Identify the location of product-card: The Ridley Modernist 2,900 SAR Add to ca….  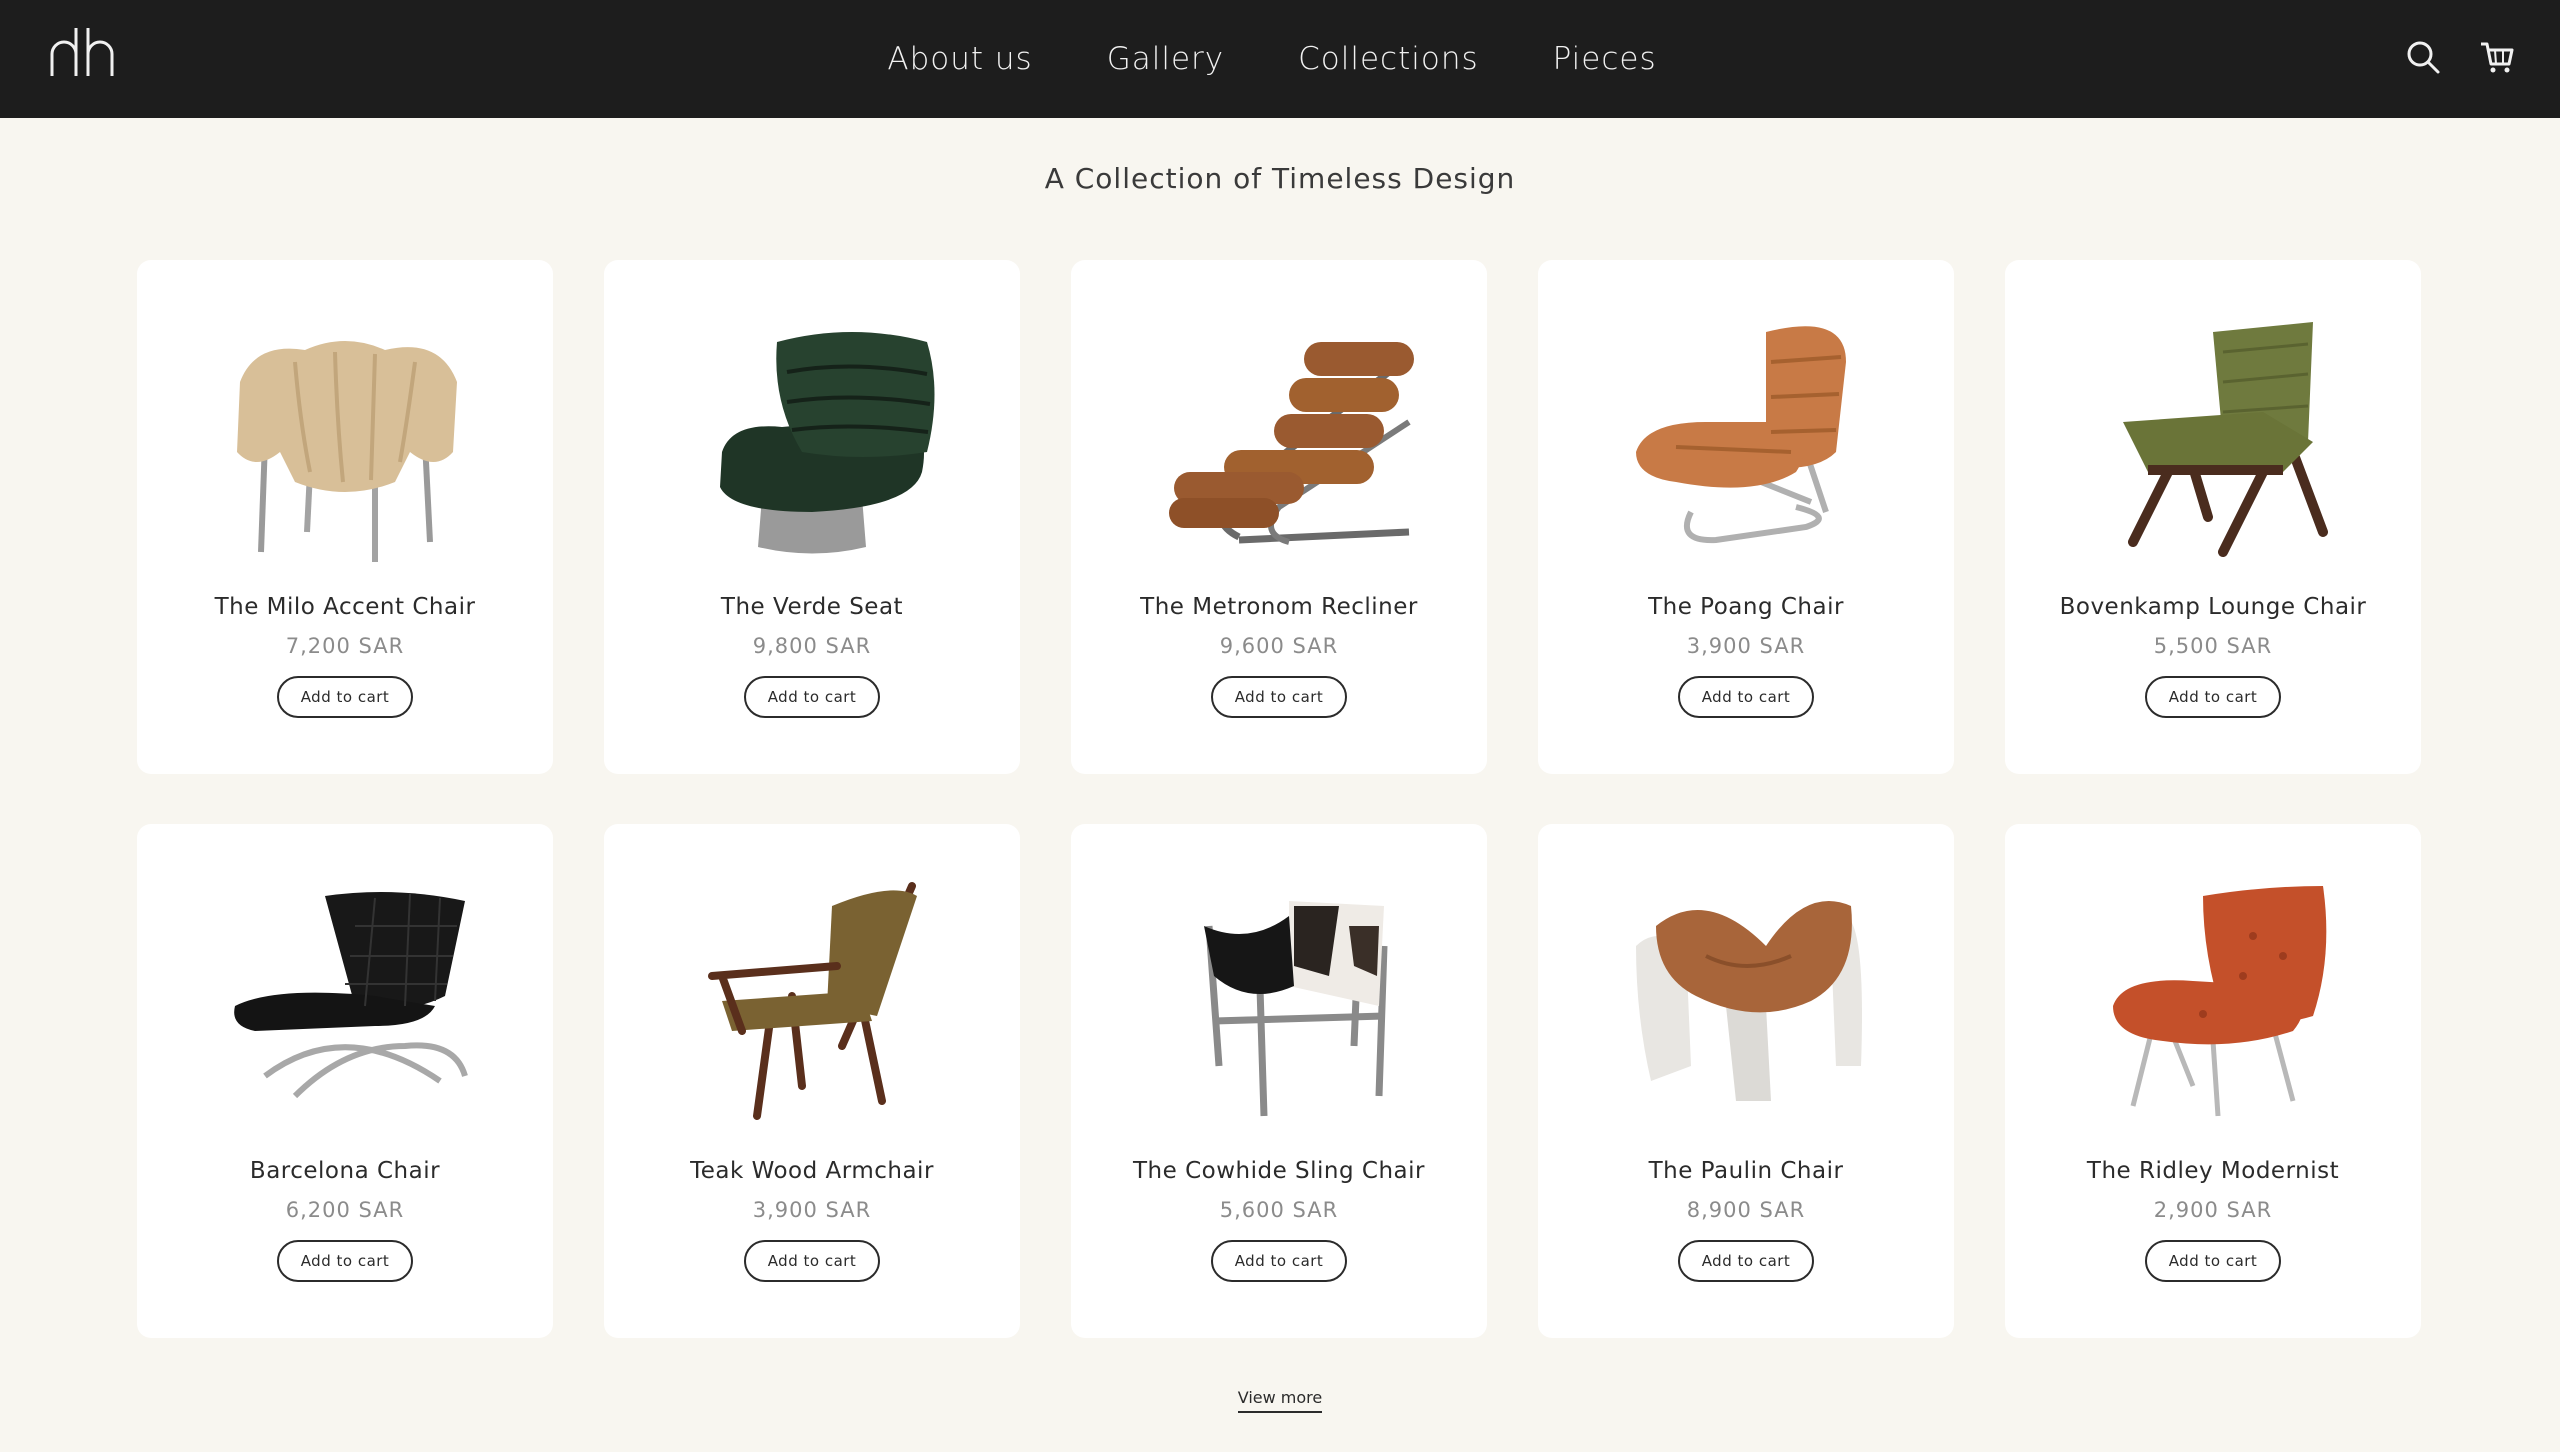
(2213, 1081).